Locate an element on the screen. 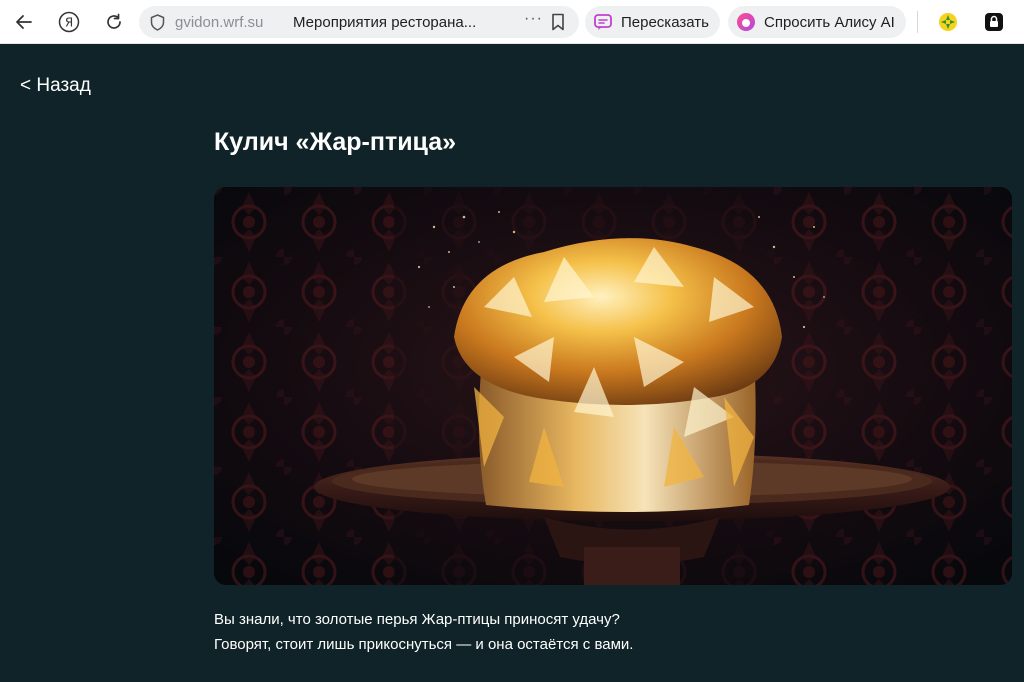 The width and height of the screenshot is (1024, 682). extension-icon is located at coordinates (948, 22).